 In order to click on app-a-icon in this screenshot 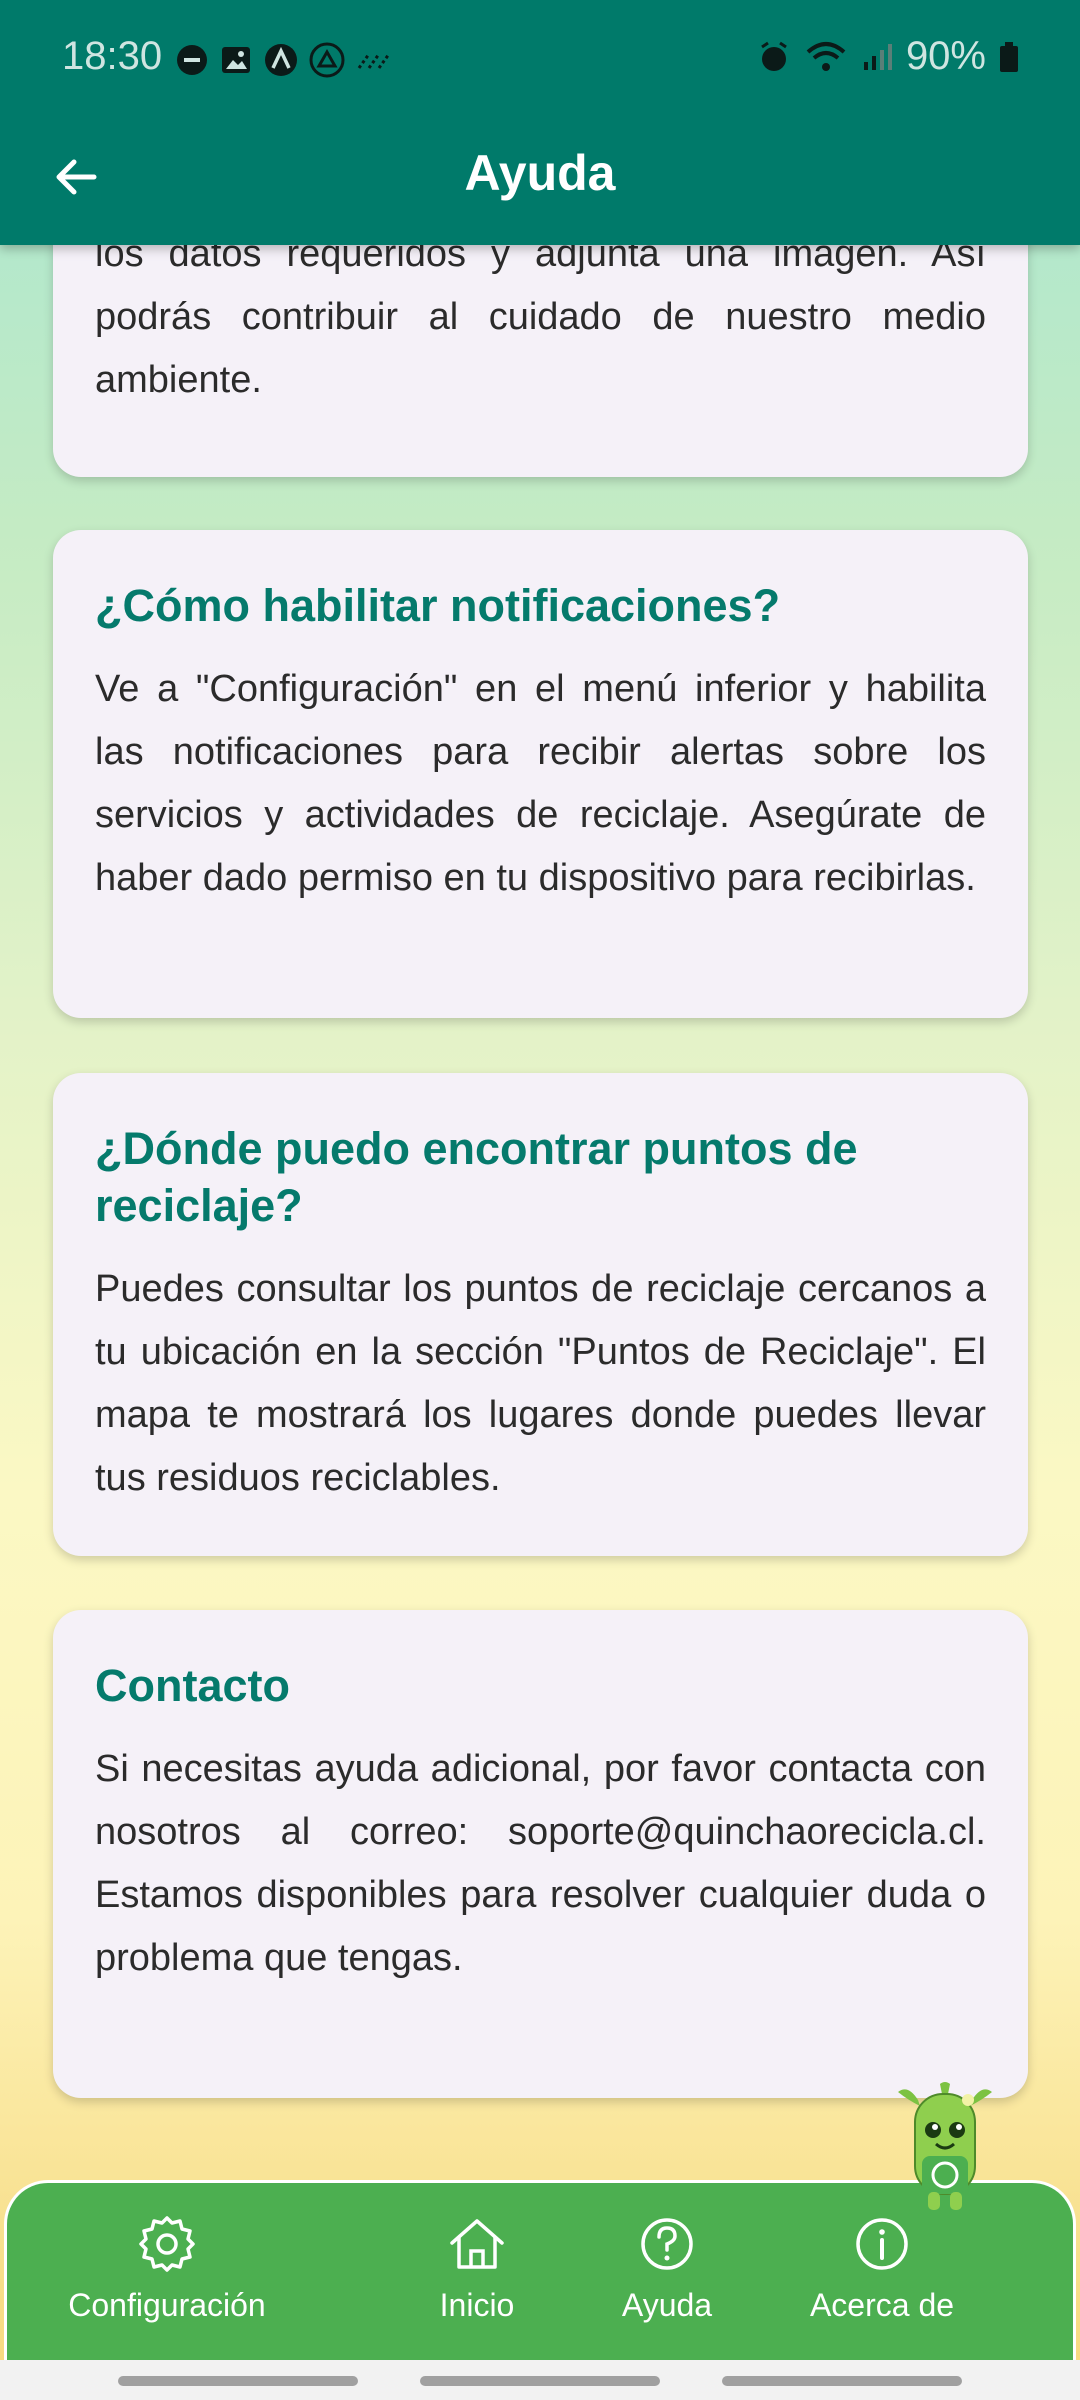, I will do `click(281, 60)`.